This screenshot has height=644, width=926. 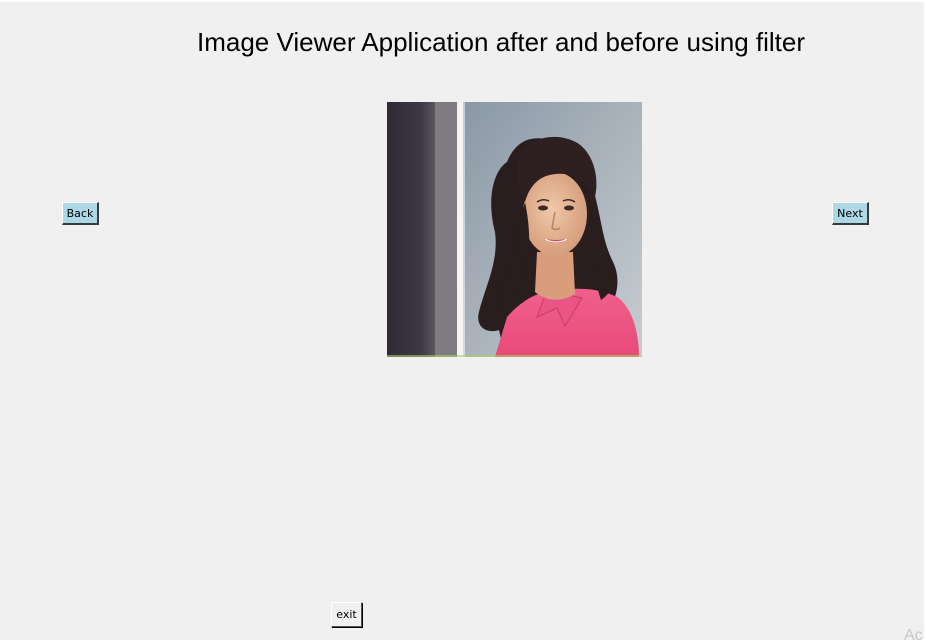 I want to click on exit-button: exit, so click(x=346, y=614).